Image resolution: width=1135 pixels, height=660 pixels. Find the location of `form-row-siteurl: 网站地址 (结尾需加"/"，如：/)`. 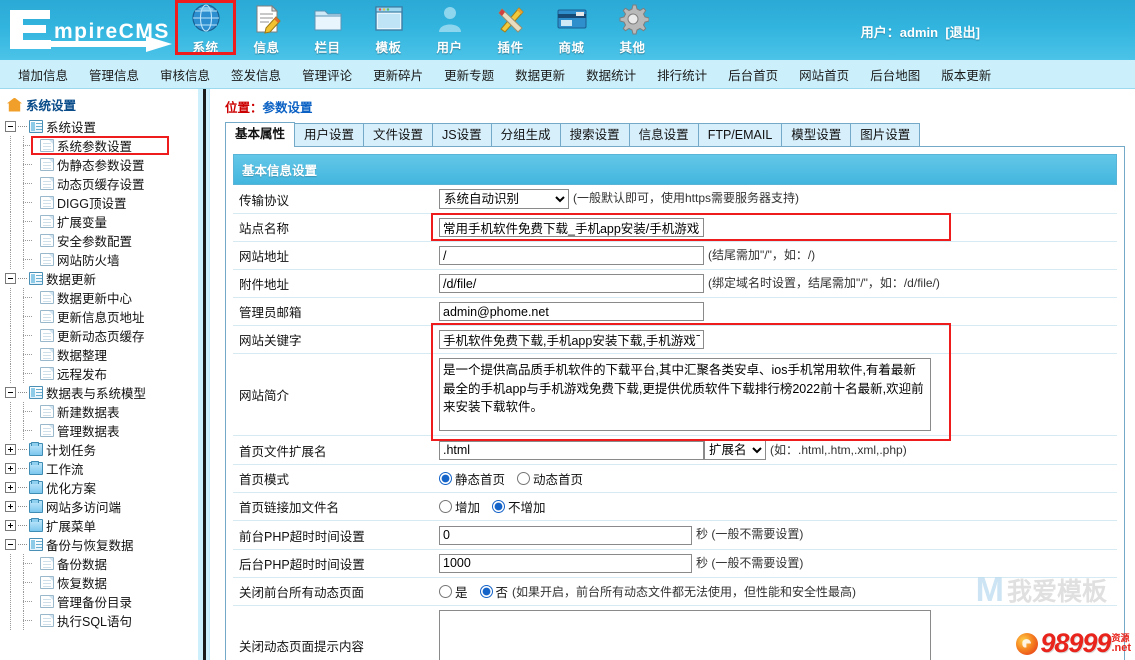

form-row-siteurl: 网站地址 (结尾需加"/"，如：/) is located at coordinates (675, 256).